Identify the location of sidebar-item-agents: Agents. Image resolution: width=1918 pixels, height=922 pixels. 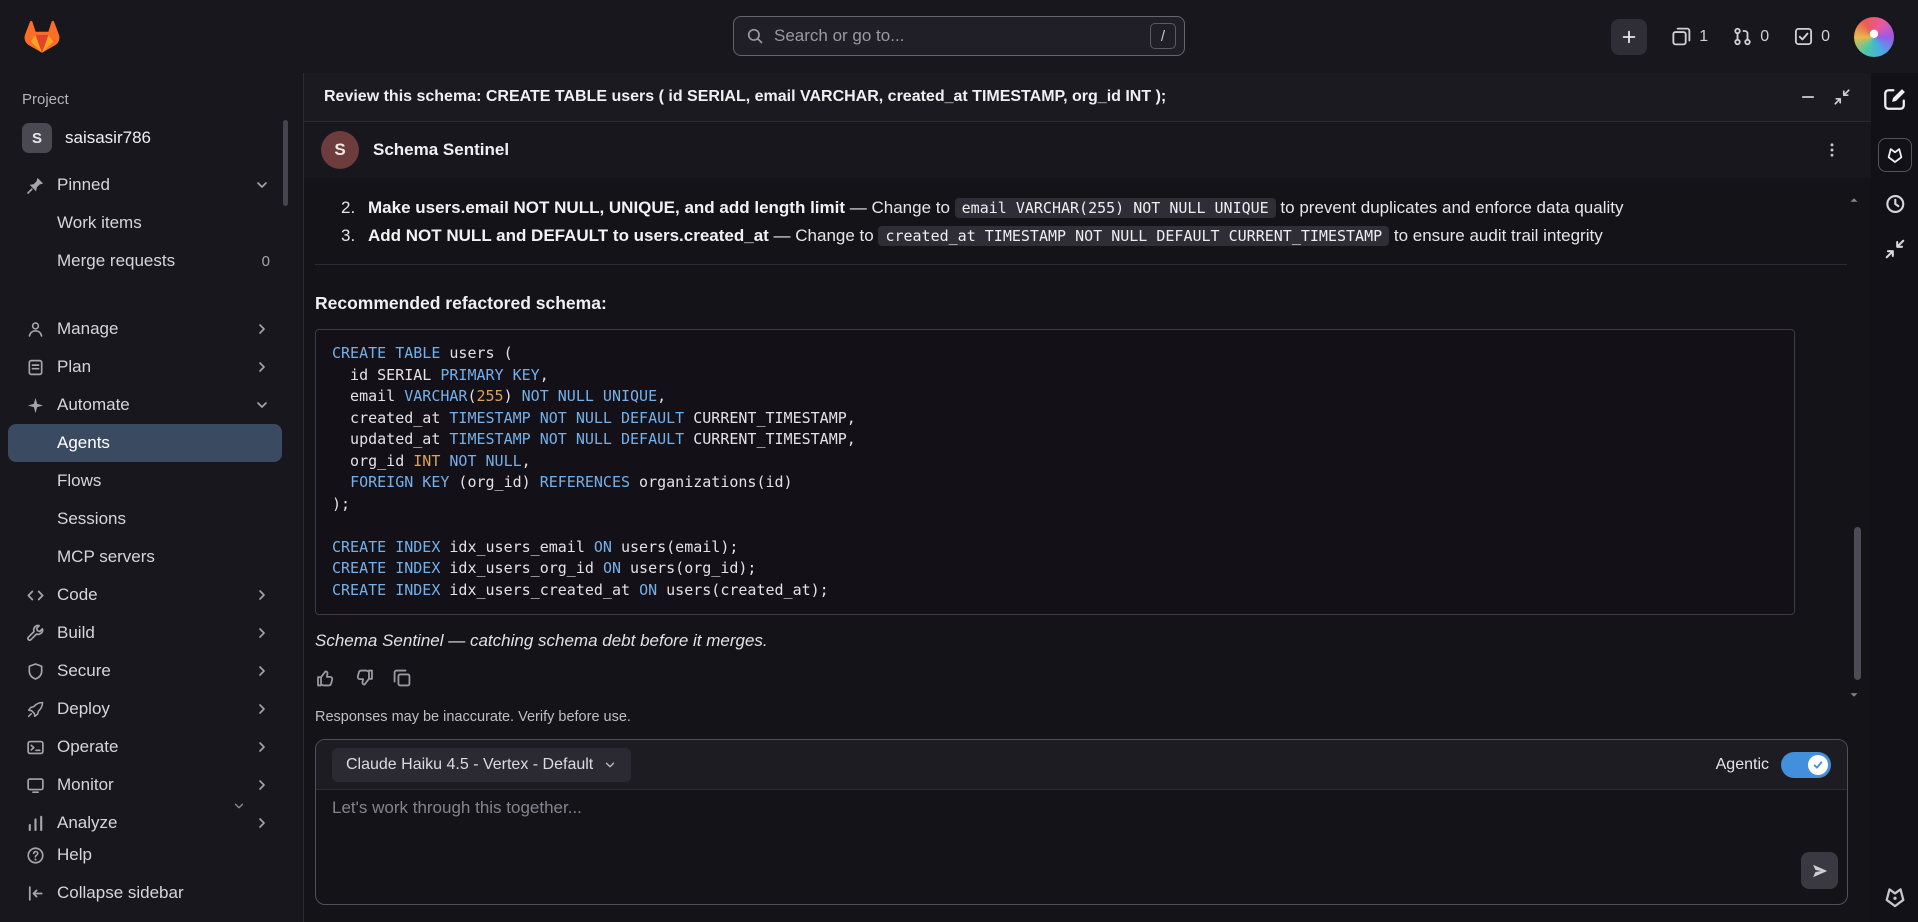
(145, 443).